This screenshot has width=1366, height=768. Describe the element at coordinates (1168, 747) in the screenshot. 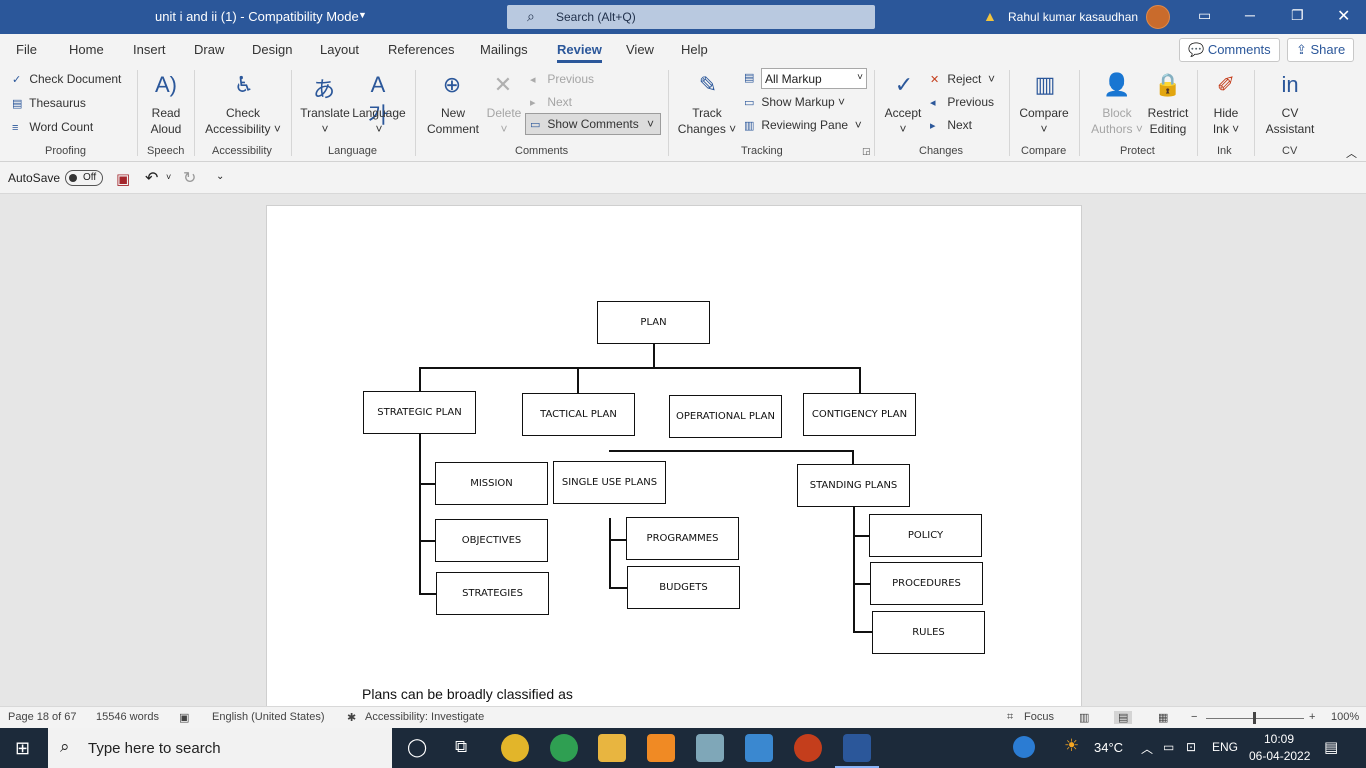

I see `battery-icon: ▭` at that location.